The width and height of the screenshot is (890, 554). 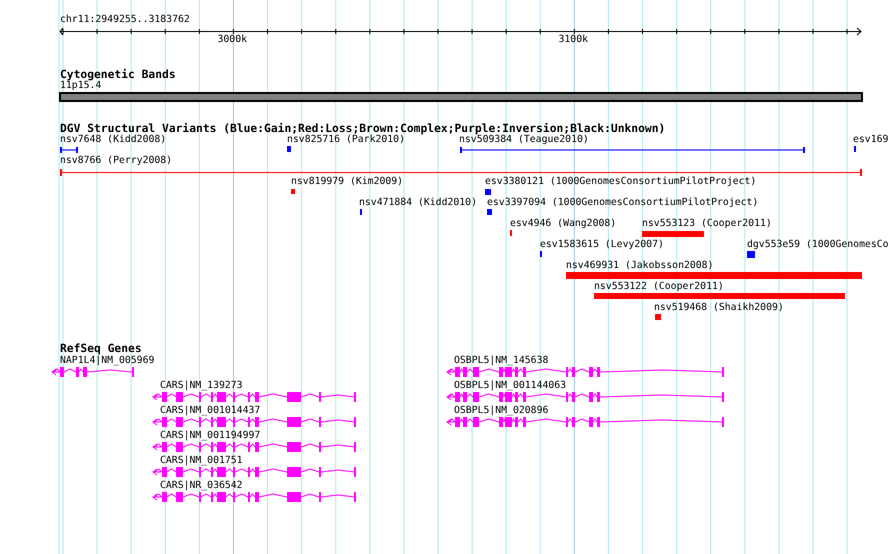 What do you see at coordinates (363, 128) in the screenshot?
I see `track-title: DGV Structural Variants (Blue:Gain;Red:Loss;Brown:Complex;Purple:Inversion;Black:Unknown)` at bounding box center [363, 128].